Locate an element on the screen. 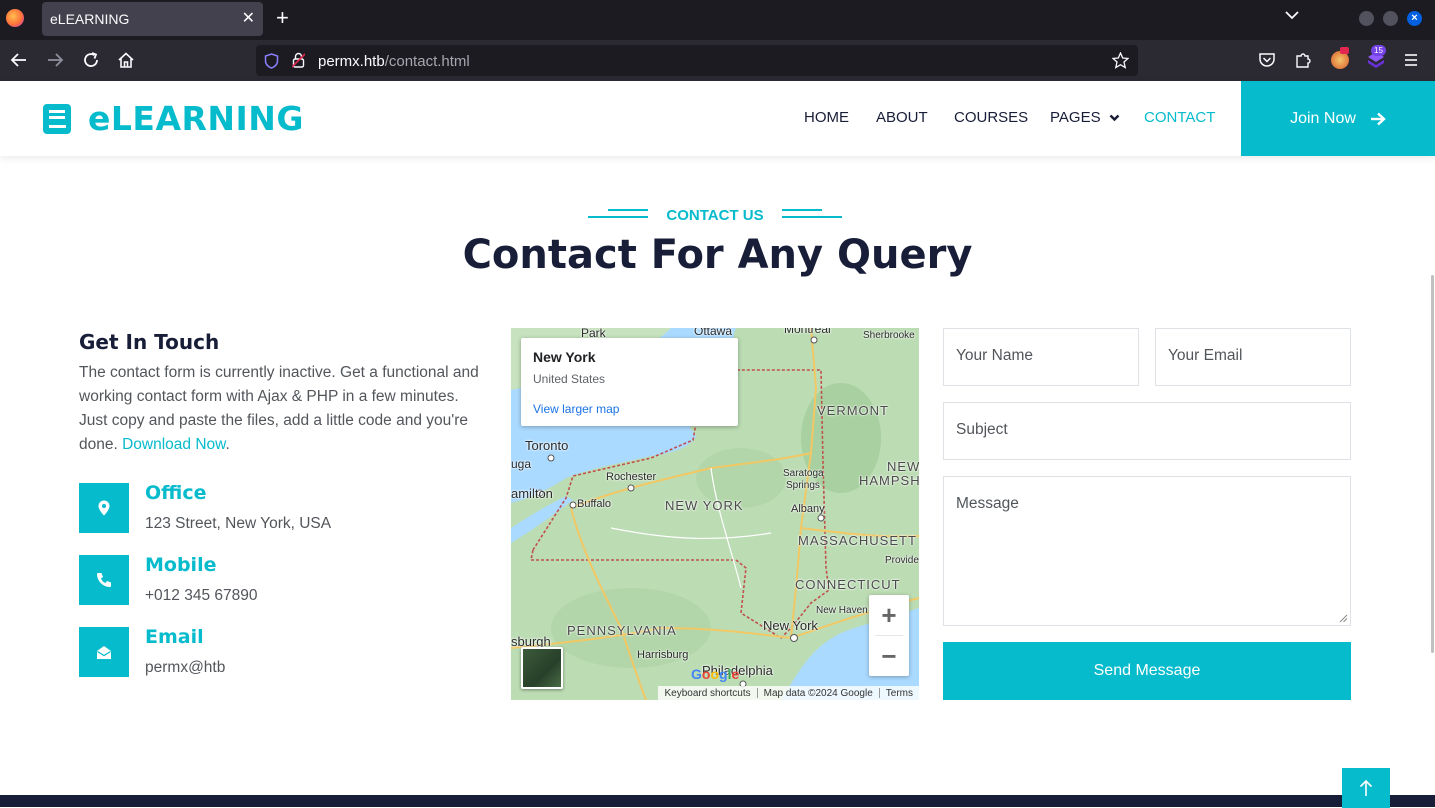 The width and height of the screenshot is (1435, 808). office-address: 123 Street, New York, USA is located at coordinates (238, 523).